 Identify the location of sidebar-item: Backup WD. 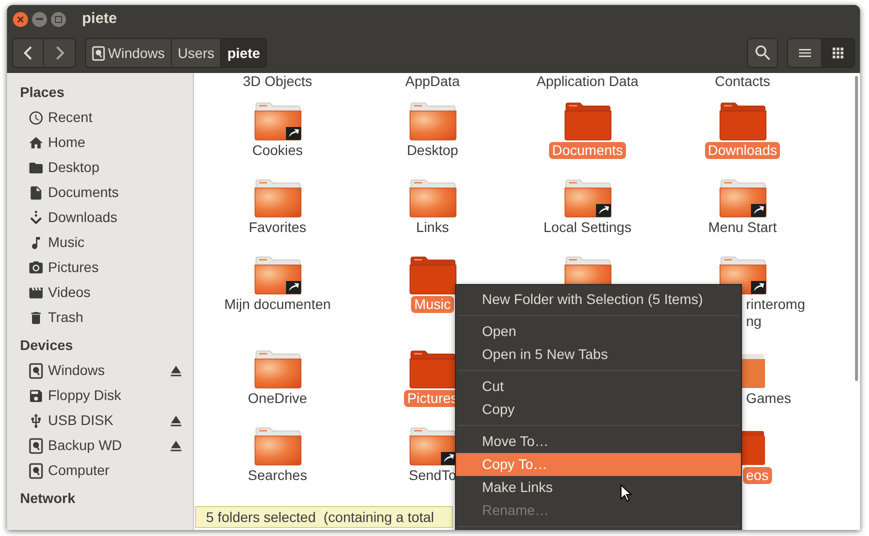
(100, 445).